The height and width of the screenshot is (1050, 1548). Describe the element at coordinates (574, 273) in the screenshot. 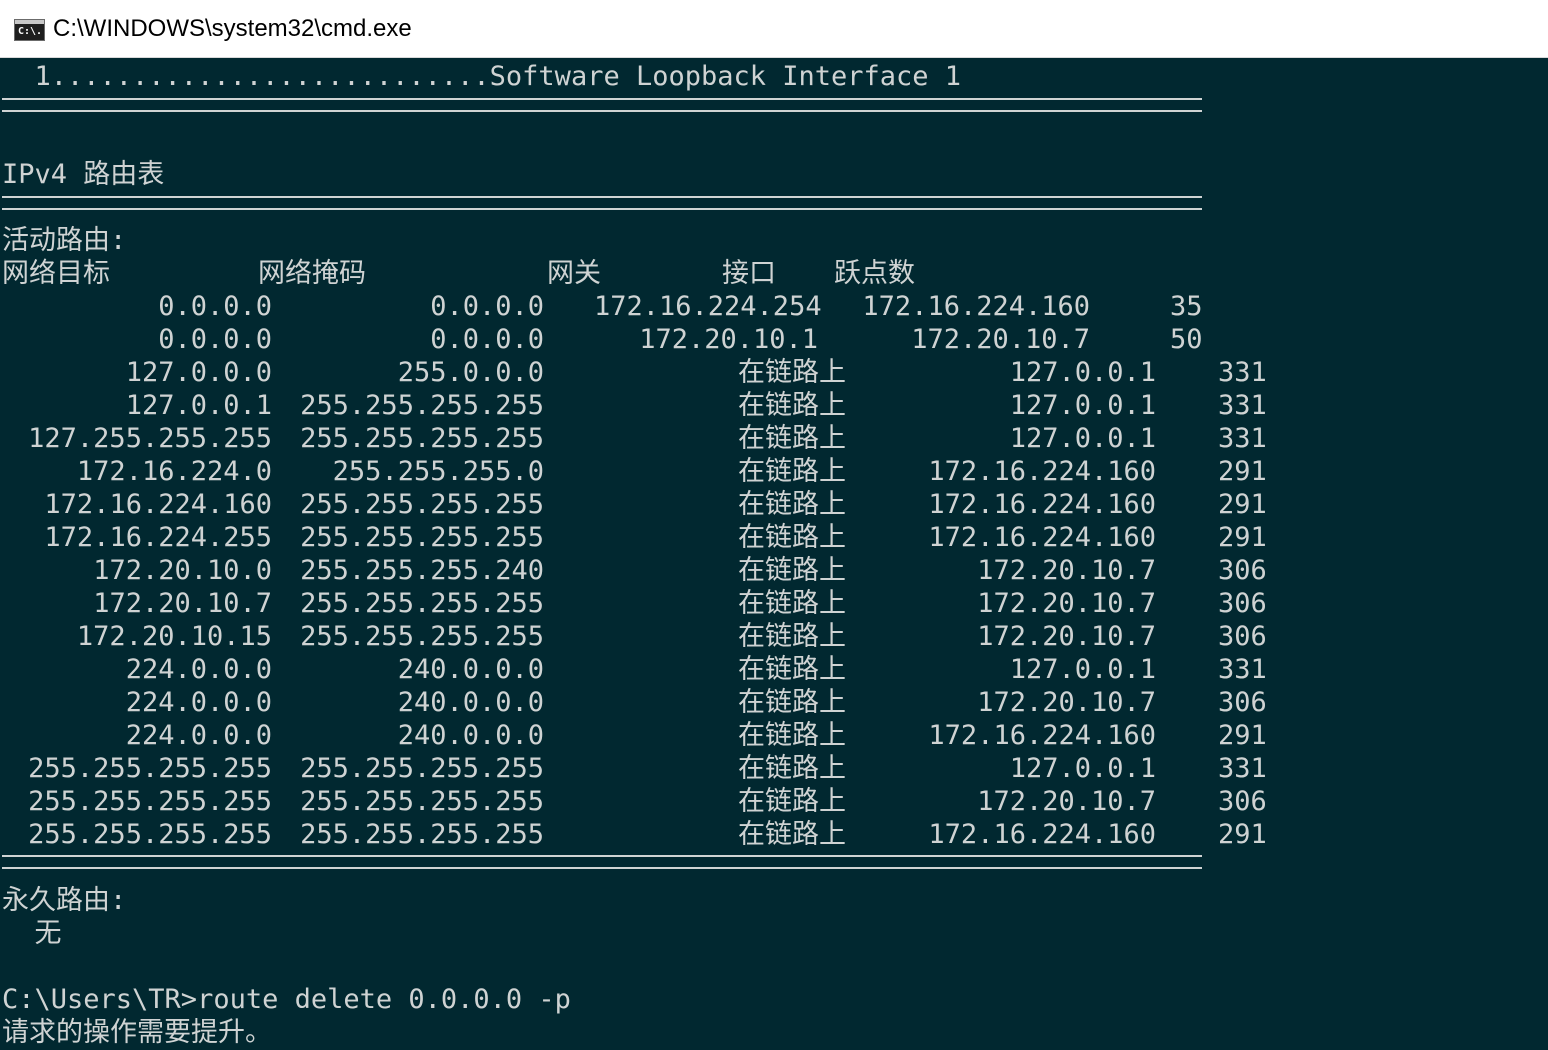

I see `header-gateway: 网关` at that location.